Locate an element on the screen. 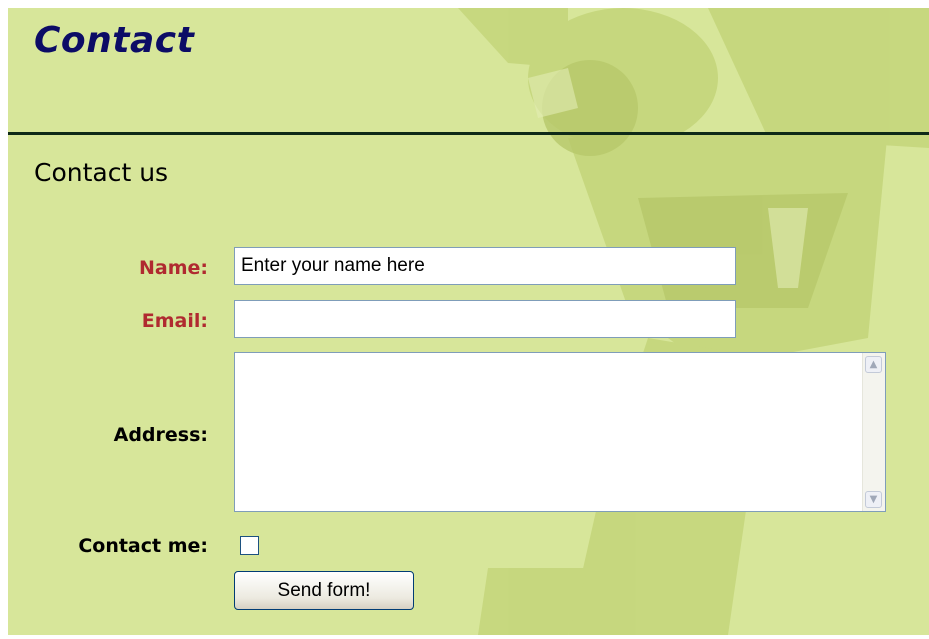 This screenshot has width=929, height=639. page-title: Contact is located at coordinates (114, 40).